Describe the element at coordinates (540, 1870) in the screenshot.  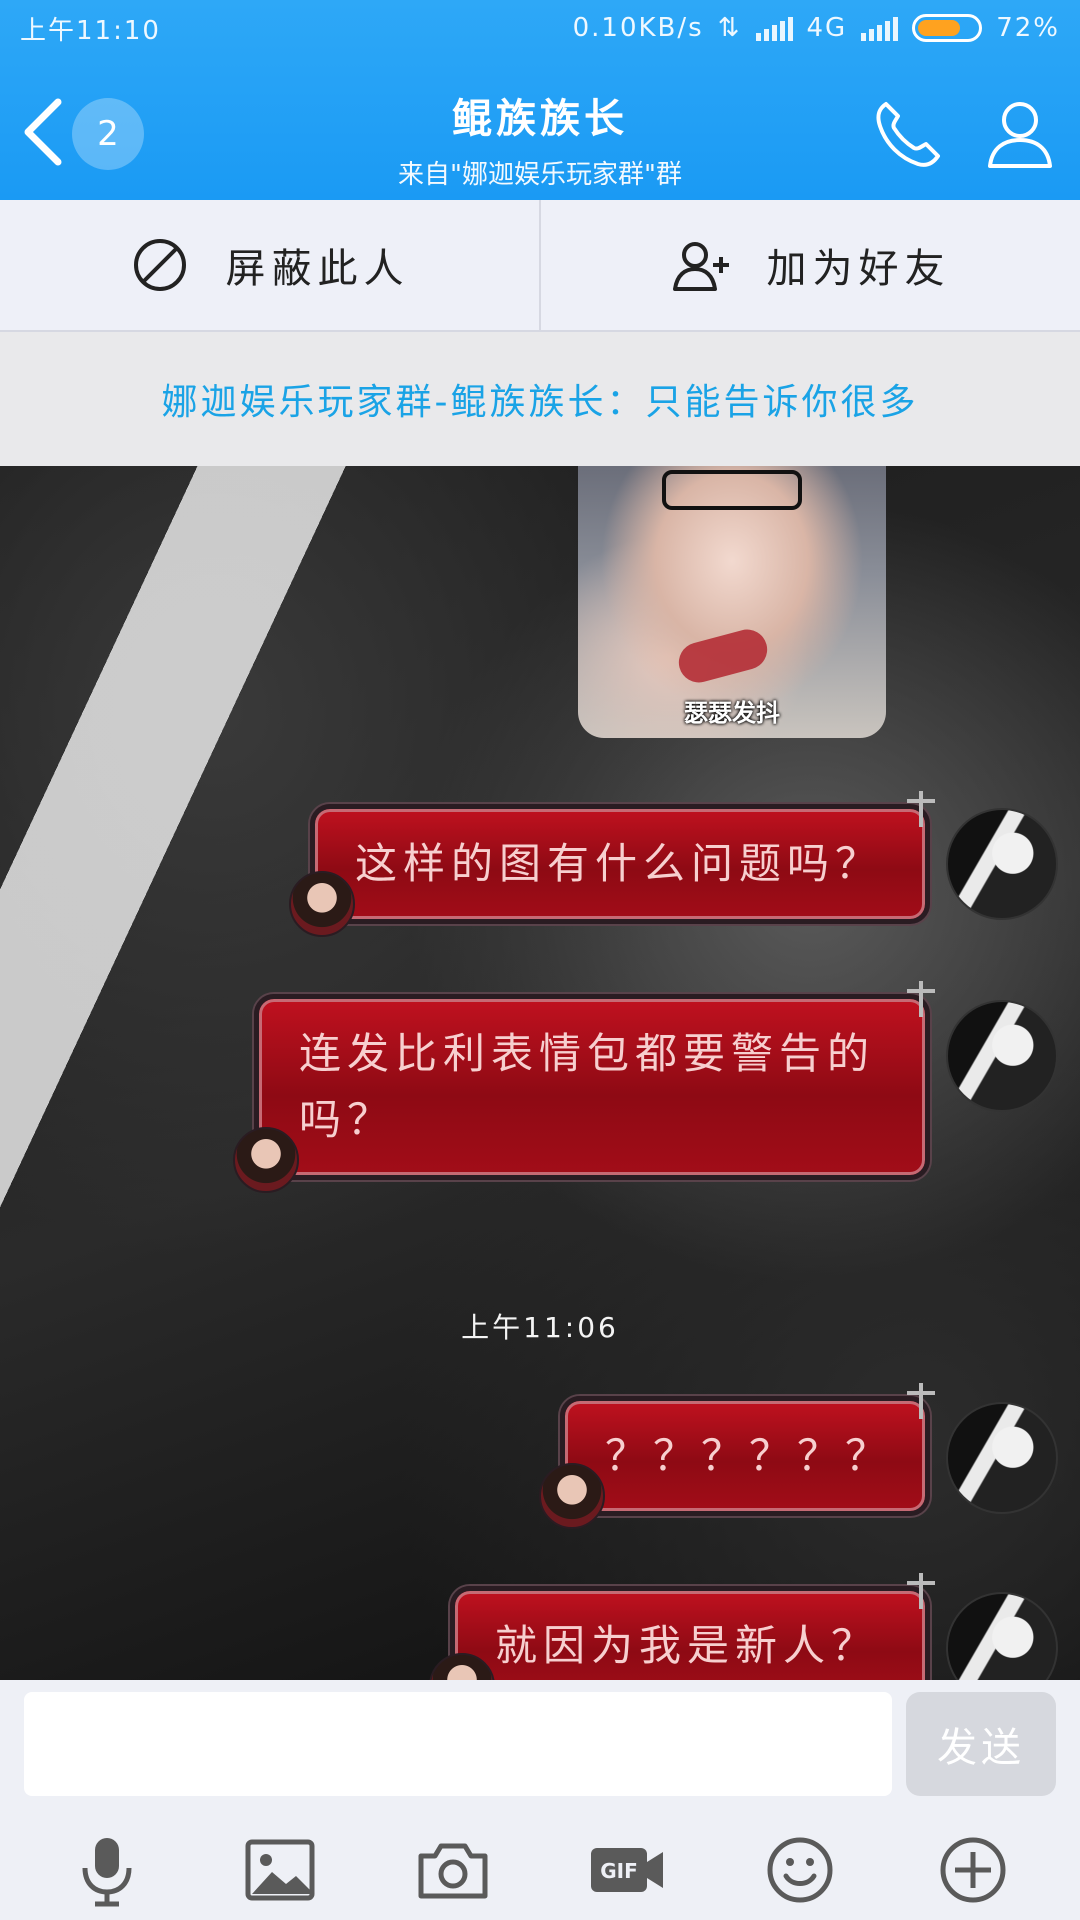
I see `input-toolbar: GIF` at that location.